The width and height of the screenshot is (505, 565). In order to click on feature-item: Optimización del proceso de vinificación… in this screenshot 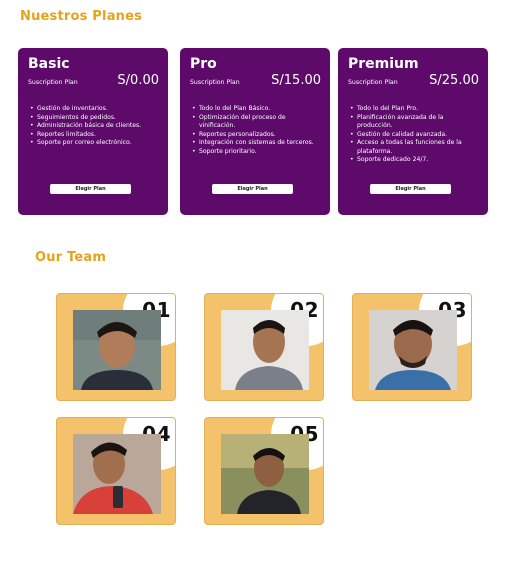, I will do `click(256, 122)`.